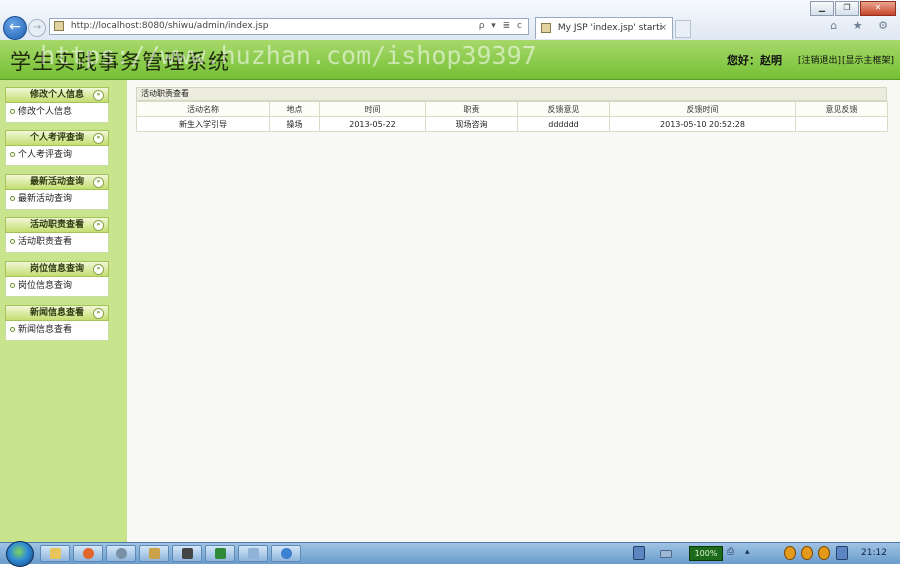  I want to click on menu-head-latest-activity: 最新活动查询 », so click(57, 182).